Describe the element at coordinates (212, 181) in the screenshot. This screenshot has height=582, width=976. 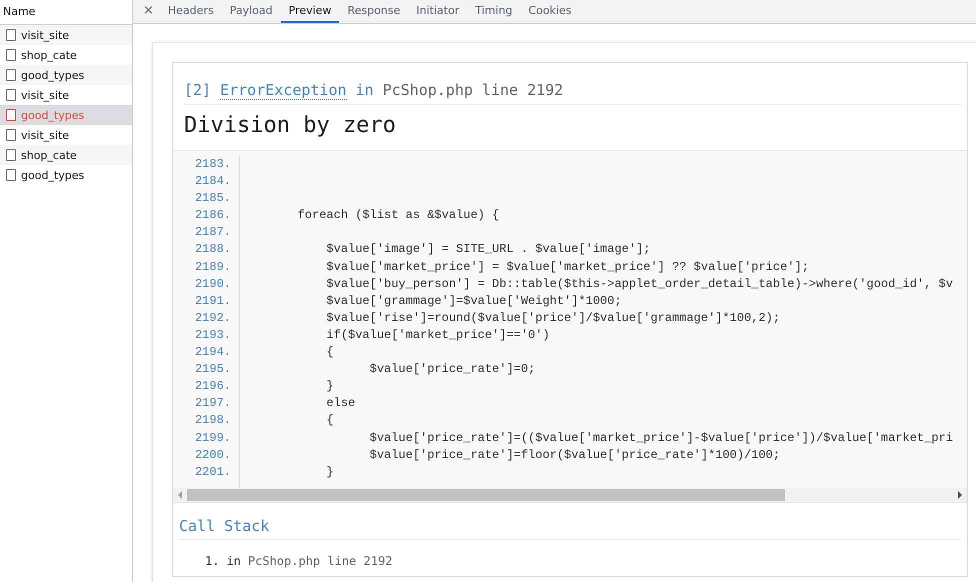
I see `line-number: 2184.` at that location.